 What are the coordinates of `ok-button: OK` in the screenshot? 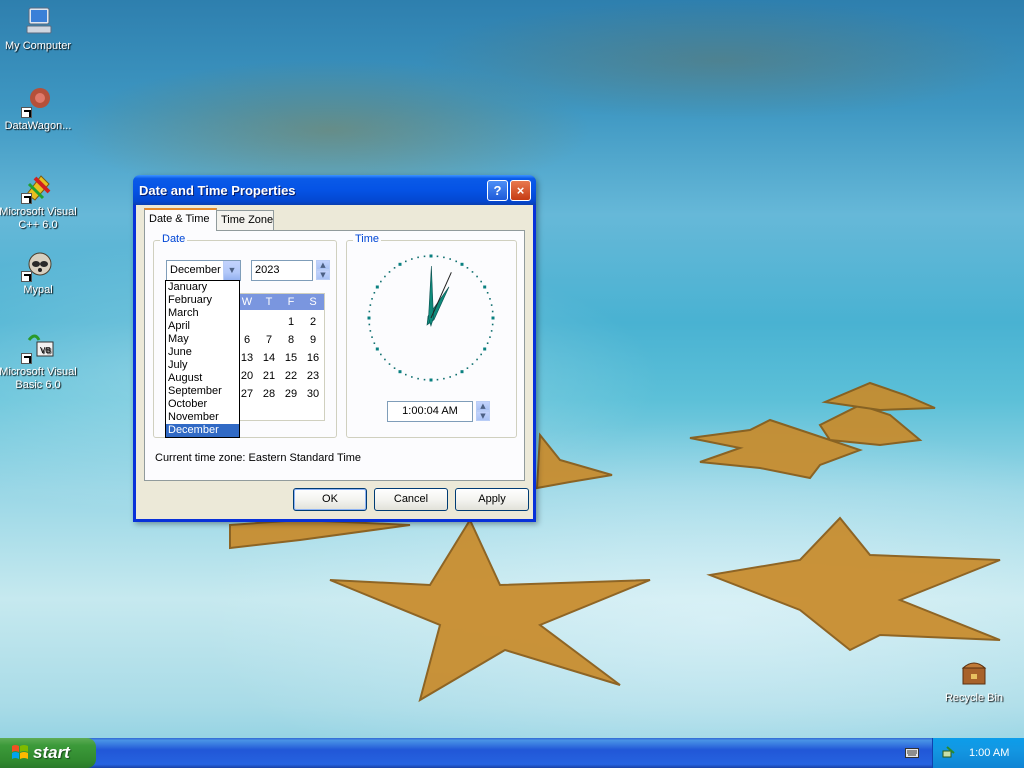 It's located at (330, 499).